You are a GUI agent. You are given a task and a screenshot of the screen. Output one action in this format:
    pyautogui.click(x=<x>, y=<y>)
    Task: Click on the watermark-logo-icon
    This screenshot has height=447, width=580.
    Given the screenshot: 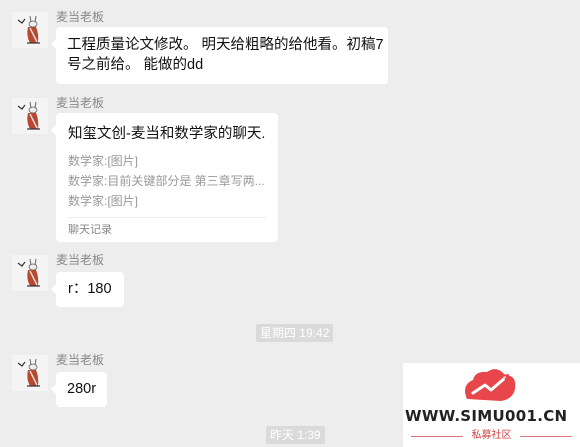 What is the action you would take?
    pyautogui.click(x=490, y=385)
    